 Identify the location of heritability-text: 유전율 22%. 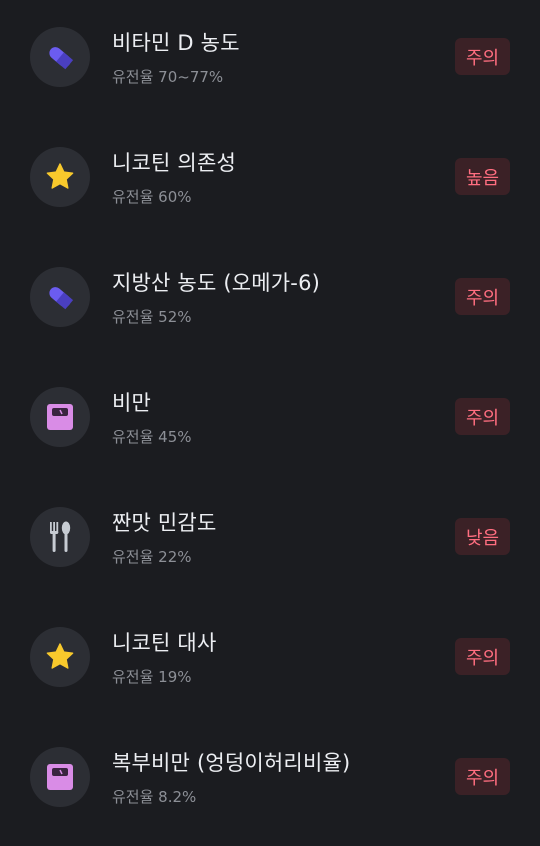
(152, 557).